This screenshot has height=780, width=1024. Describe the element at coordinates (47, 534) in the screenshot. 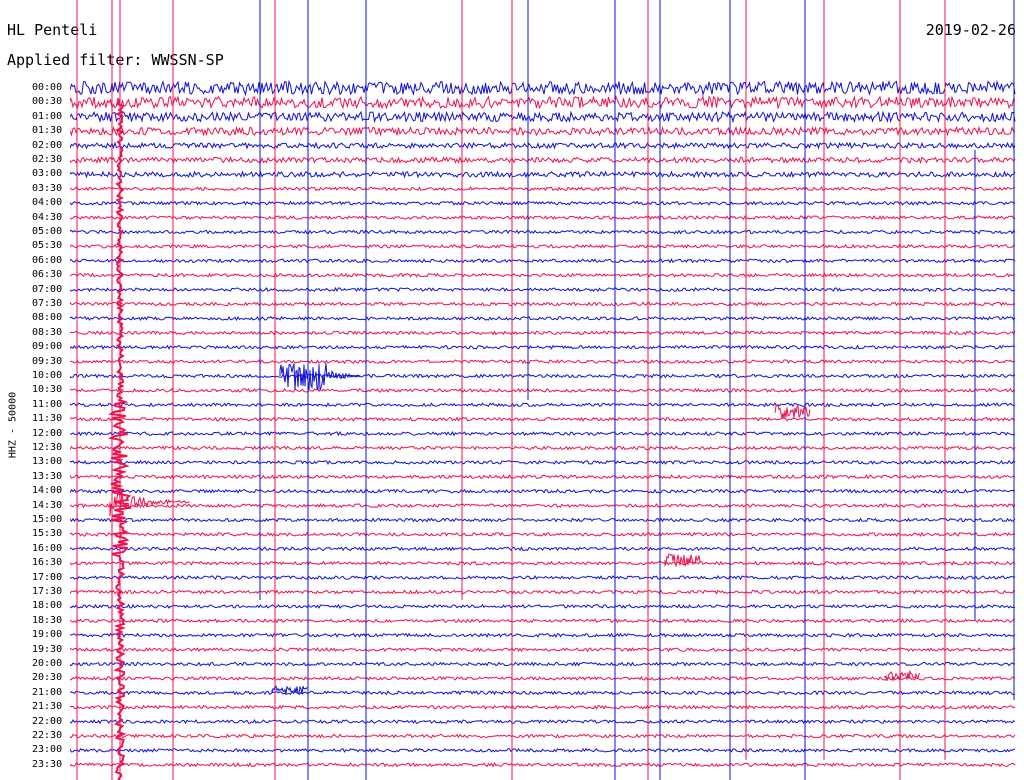

I see `time-label: 15:30` at that location.